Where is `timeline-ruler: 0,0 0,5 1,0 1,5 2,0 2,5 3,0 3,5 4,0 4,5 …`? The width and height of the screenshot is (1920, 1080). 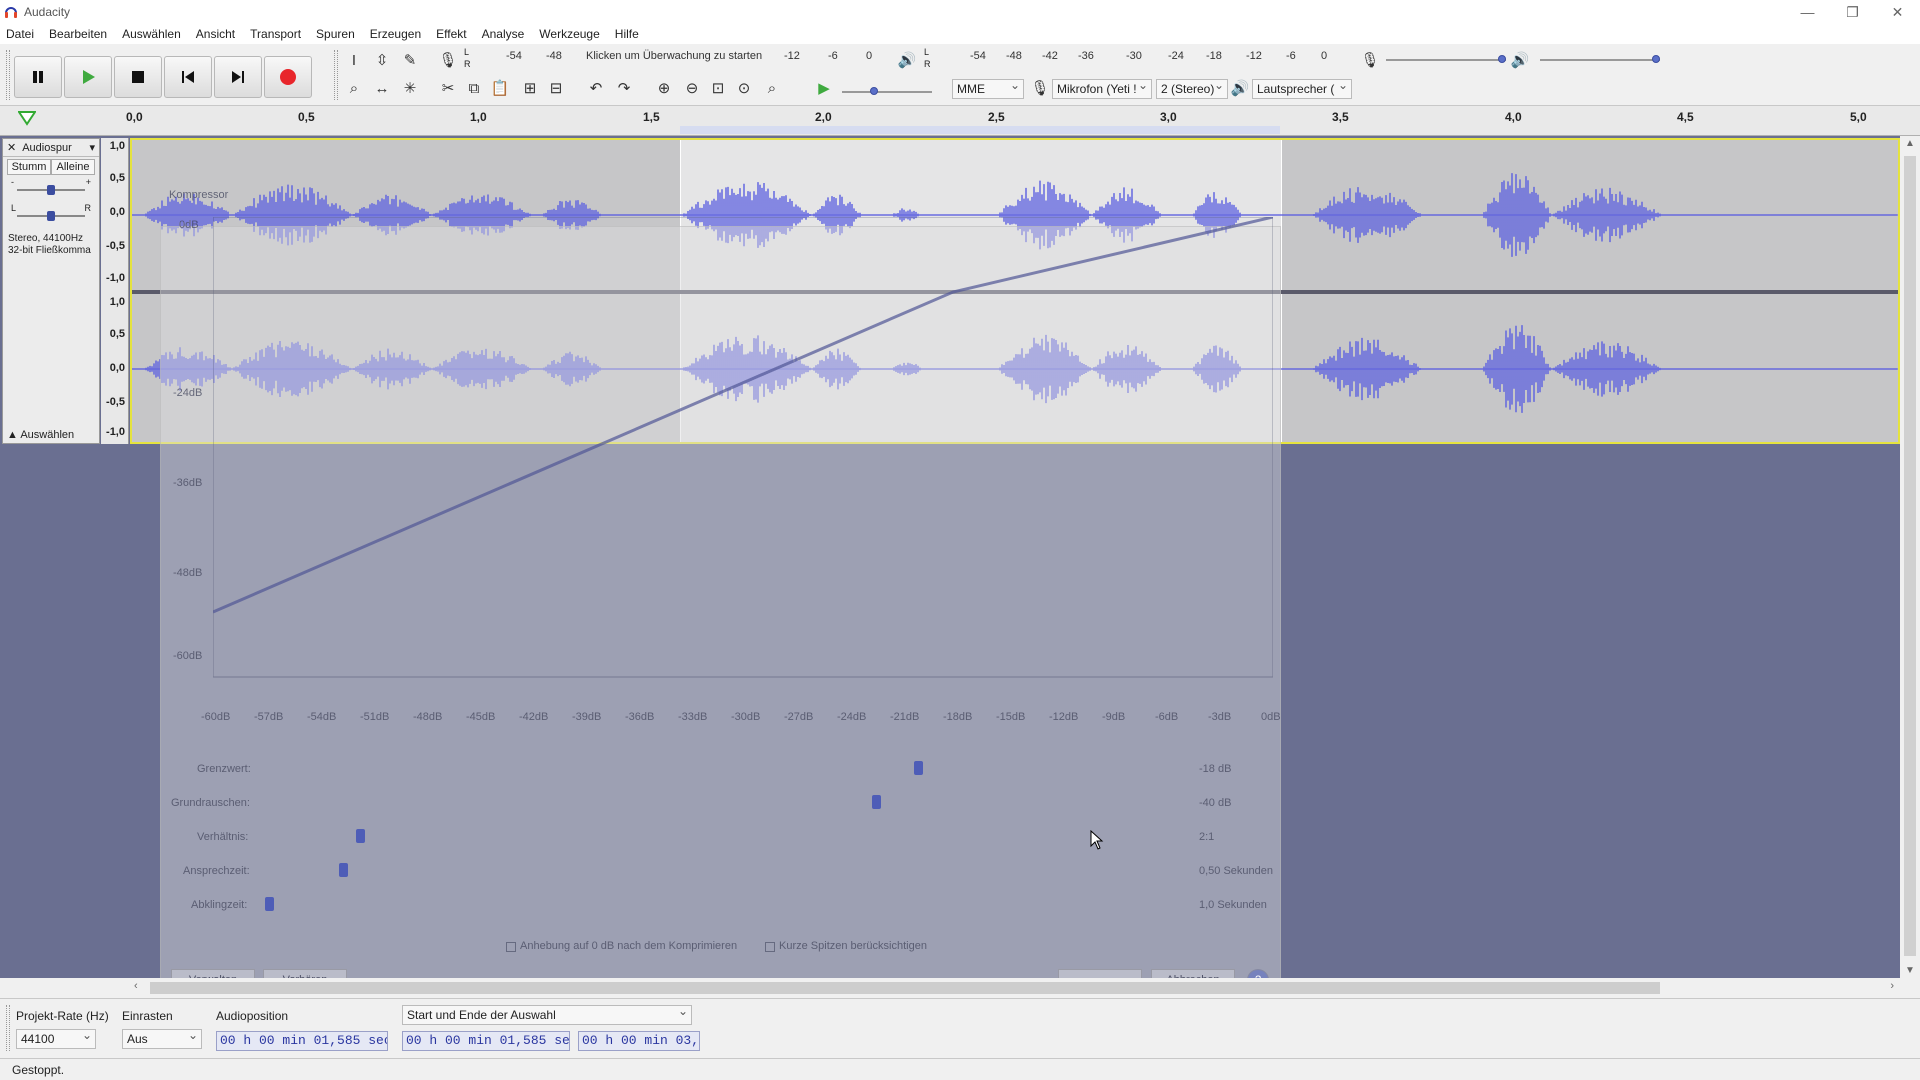
timeline-ruler: 0,0 0,5 1,0 1,5 2,0 2,5 3,0 3,5 4,0 4,5 … is located at coordinates (960, 121).